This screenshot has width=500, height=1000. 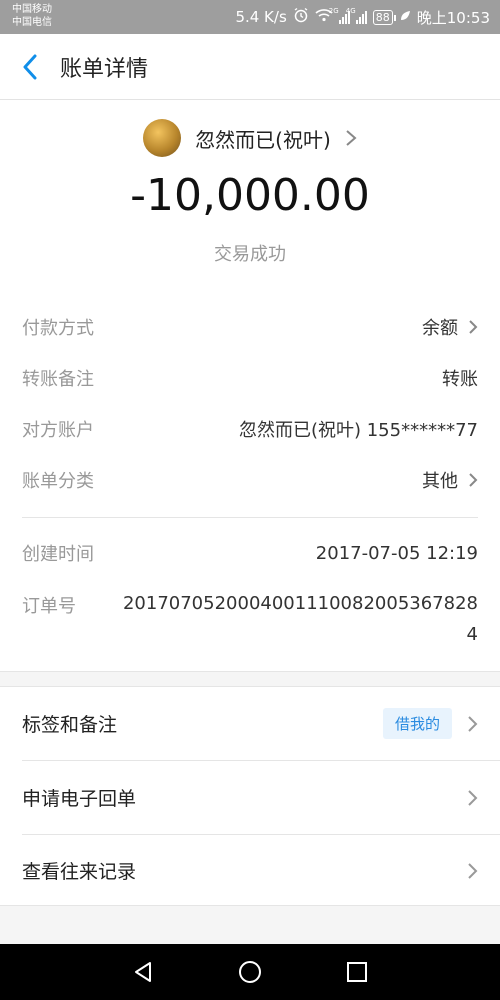 What do you see at coordinates (405, 17) in the screenshot?
I see `leaf-icon` at bounding box center [405, 17].